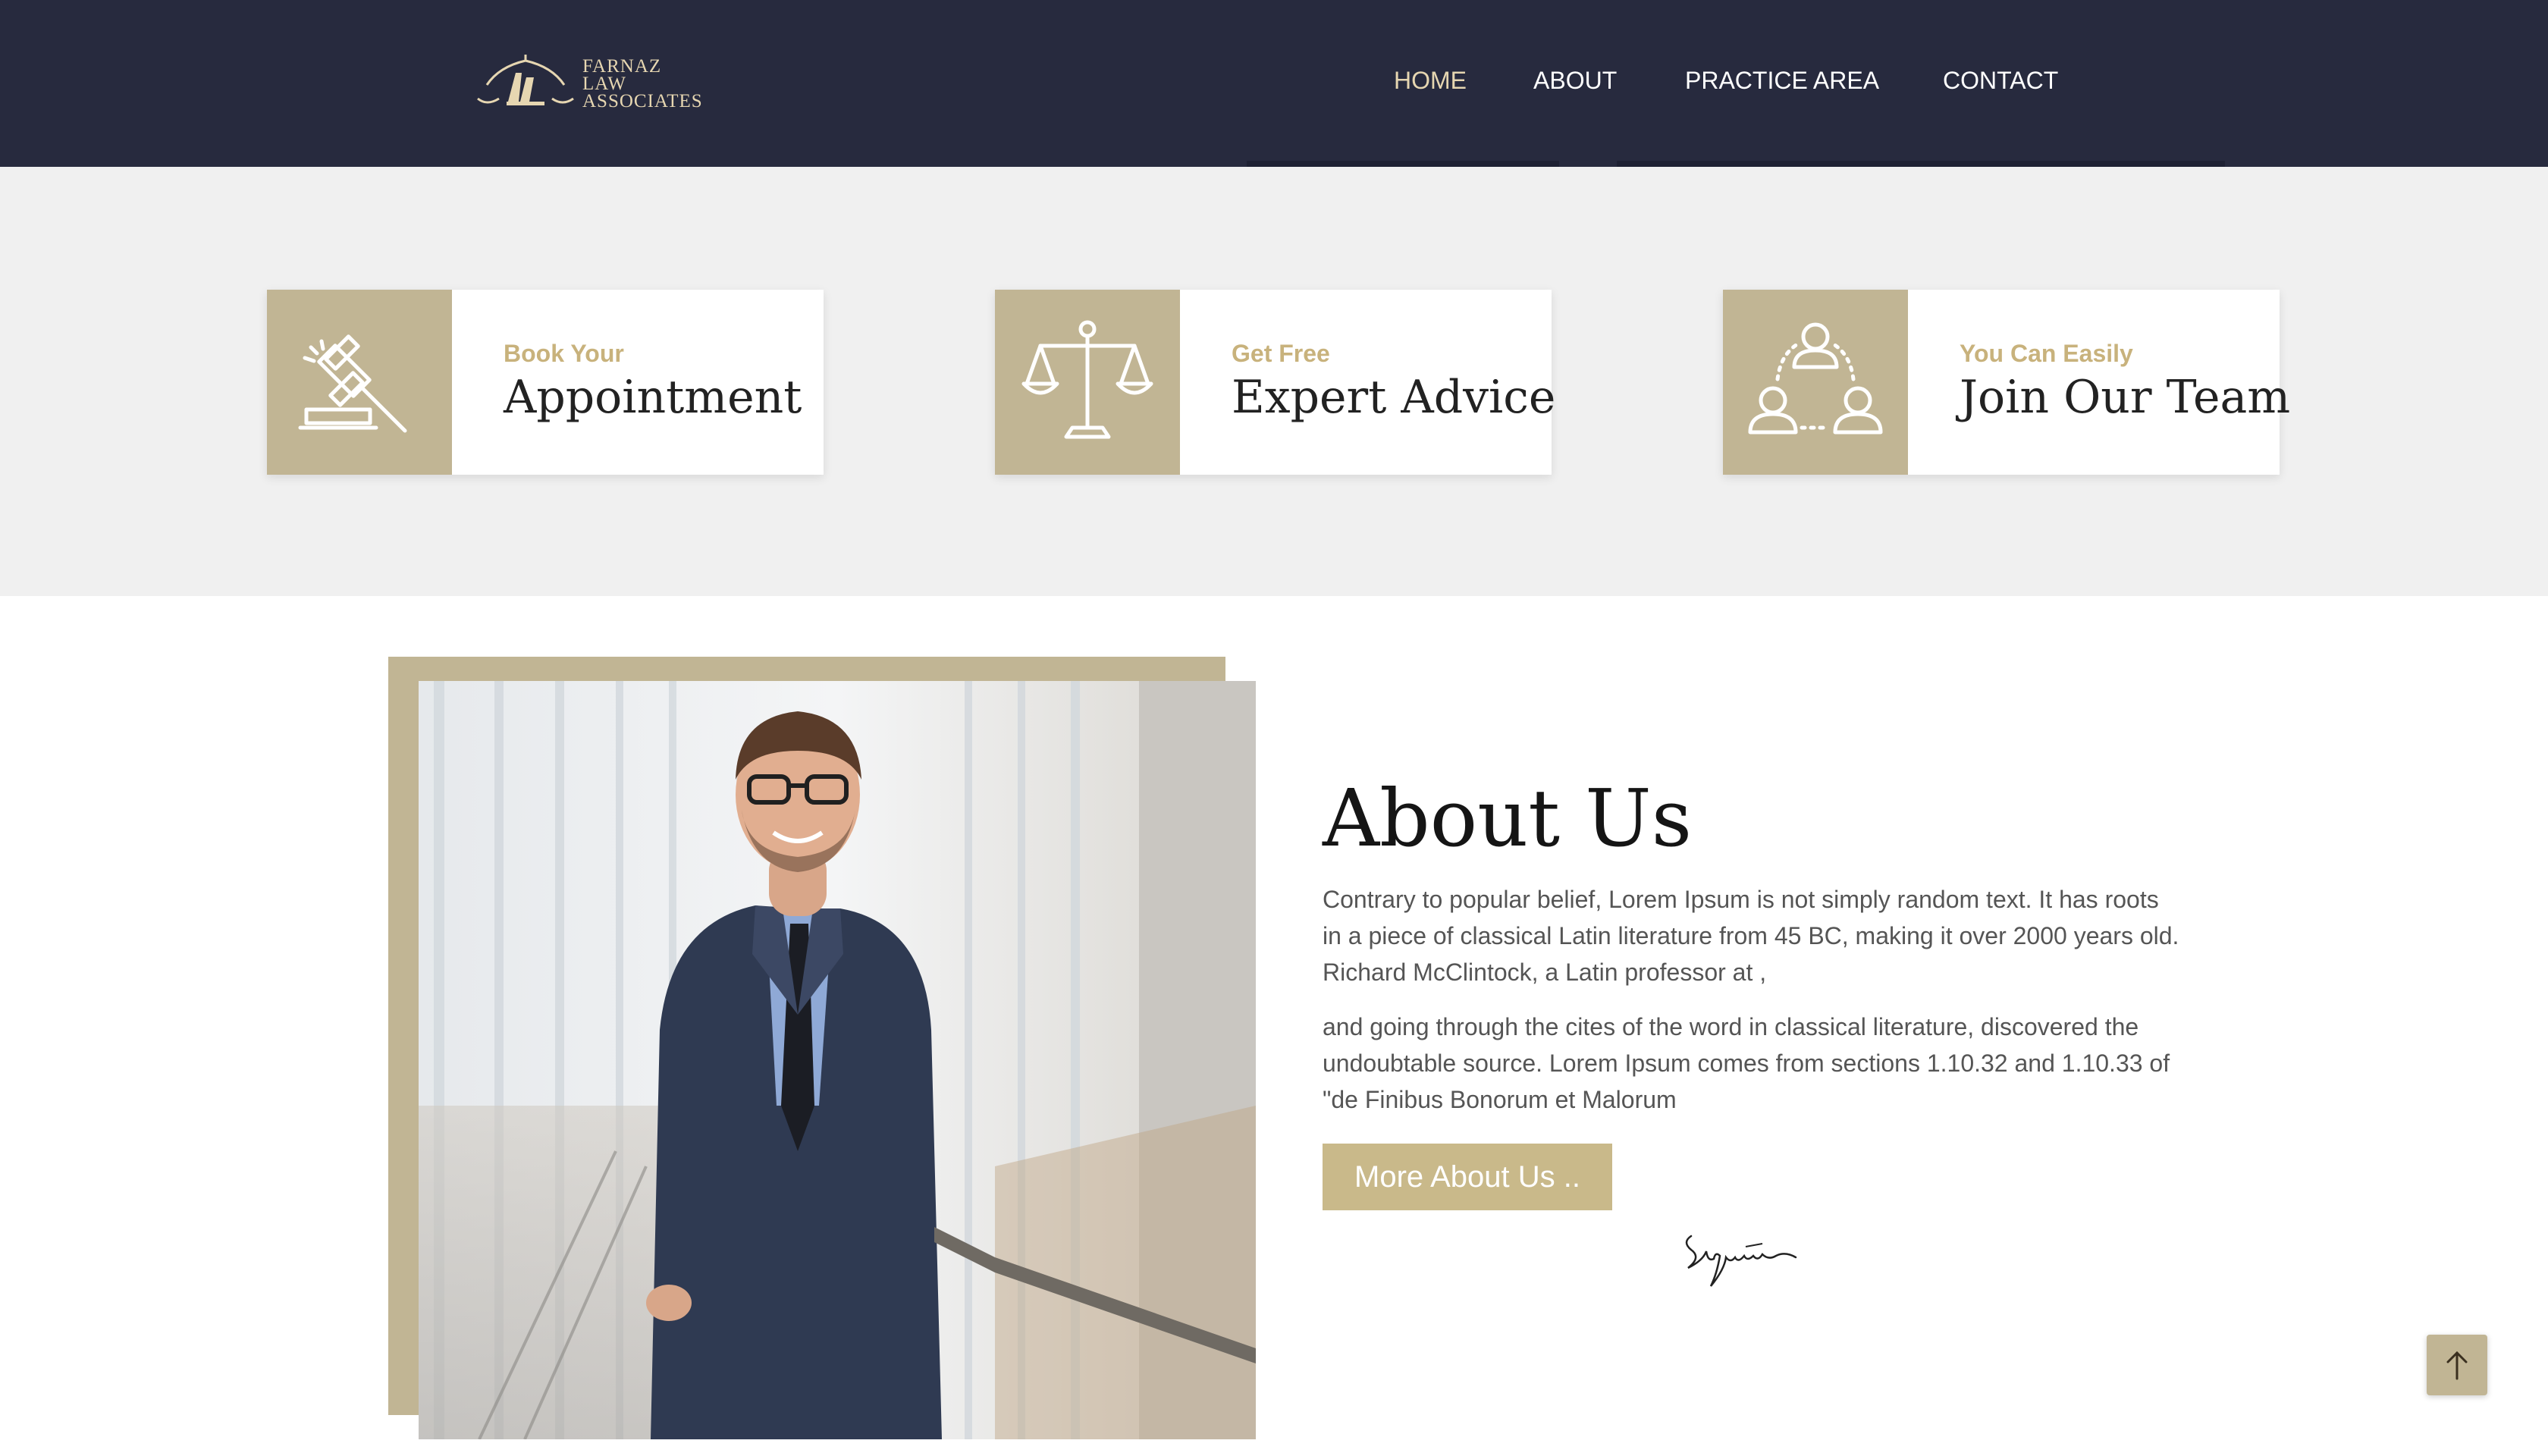 Image resolution: width=2548 pixels, height=1456 pixels. Describe the element at coordinates (564, 353) in the screenshot. I see `feature-subtitle: Book Your` at that location.